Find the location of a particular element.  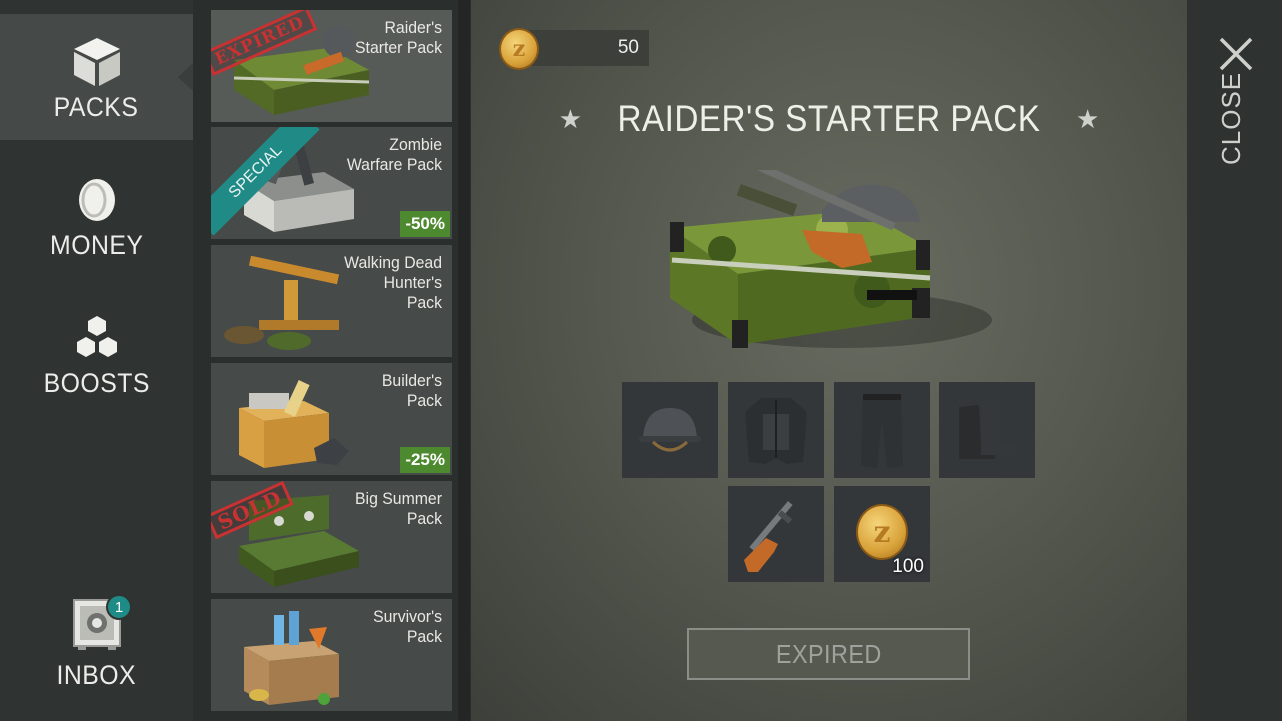

reward-slot-helmet is located at coordinates (670, 430).